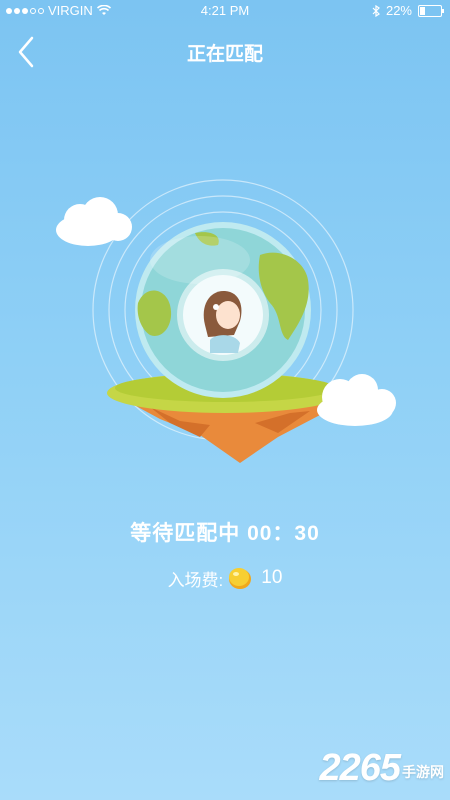 The image size is (450, 800). What do you see at coordinates (422, 10) in the screenshot?
I see `battery-fill` at bounding box center [422, 10].